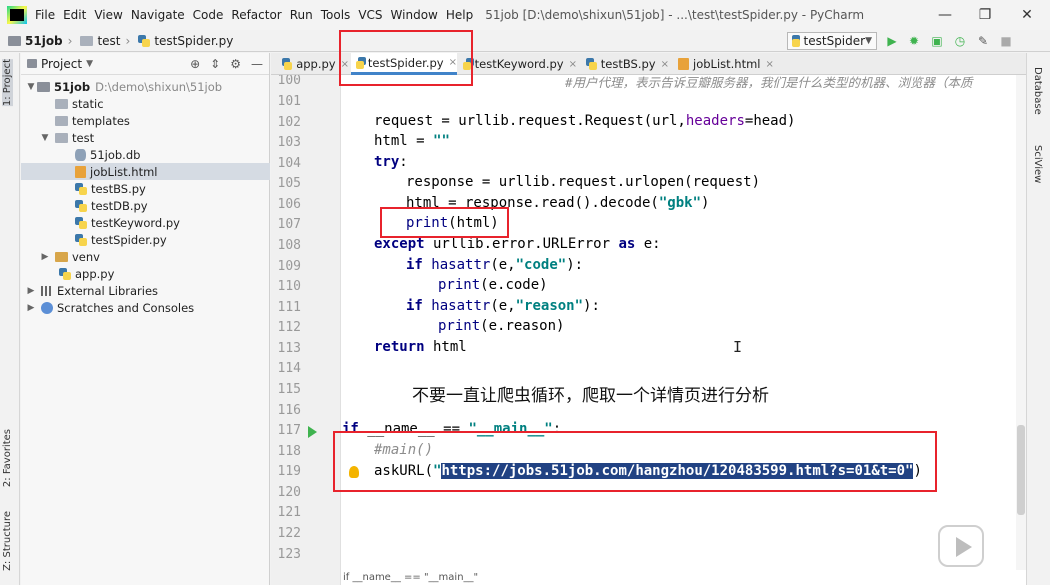 Image resolution: width=1050 pixels, height=585 pixels. I want to click on tab-structure-tool: Z: Structure, so click(7, 541).